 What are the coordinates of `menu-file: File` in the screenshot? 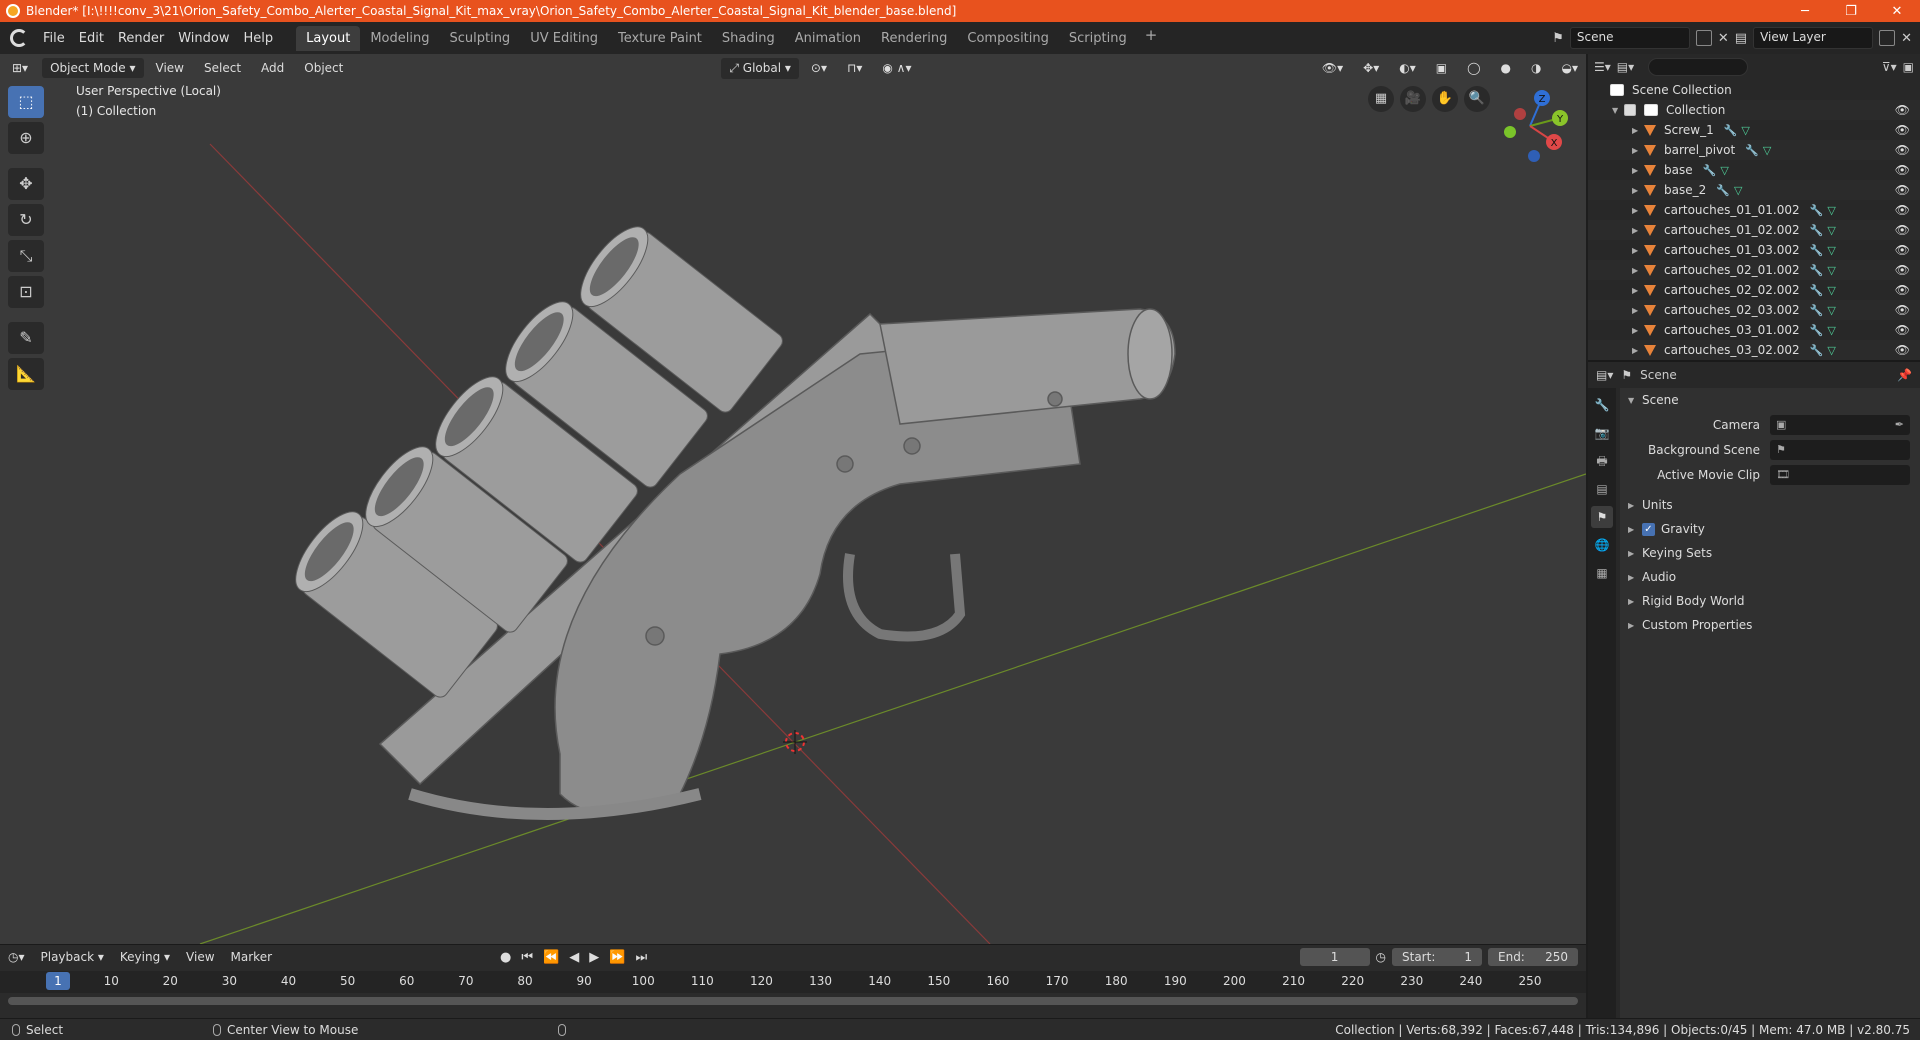 It's located at (54, 38).